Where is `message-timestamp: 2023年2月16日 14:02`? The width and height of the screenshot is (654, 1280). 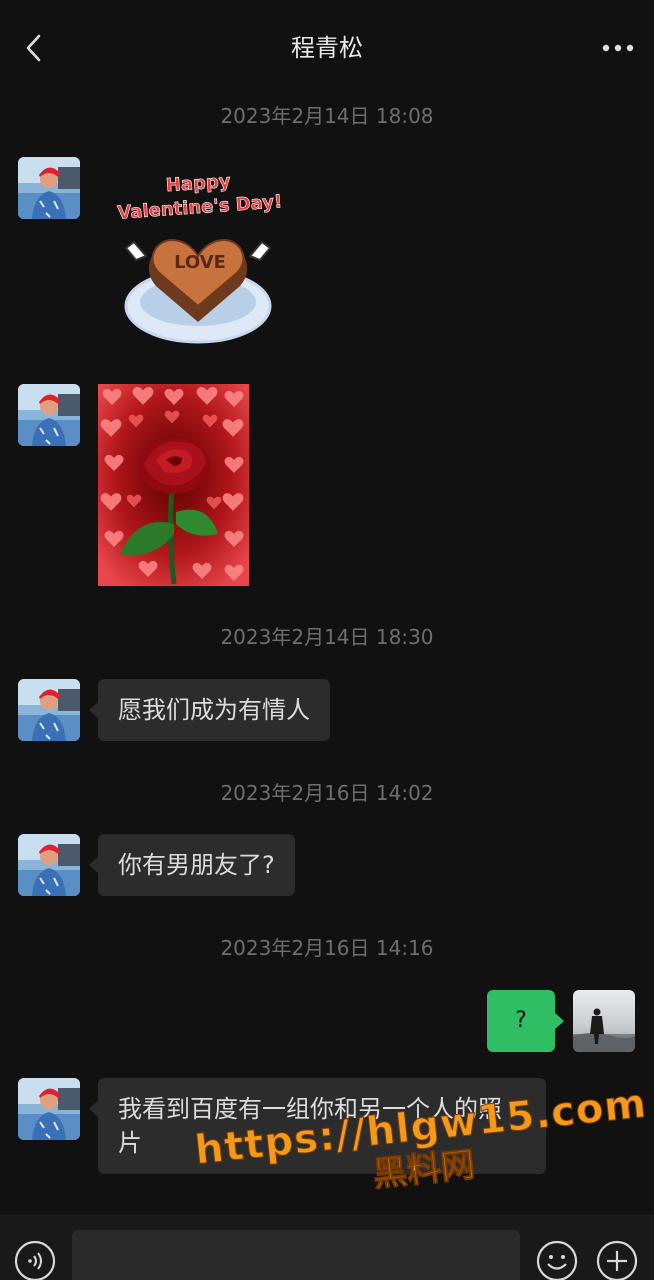
message-timestamp: 2023年2月16日 14:02 is located at coordinates (327, 793).